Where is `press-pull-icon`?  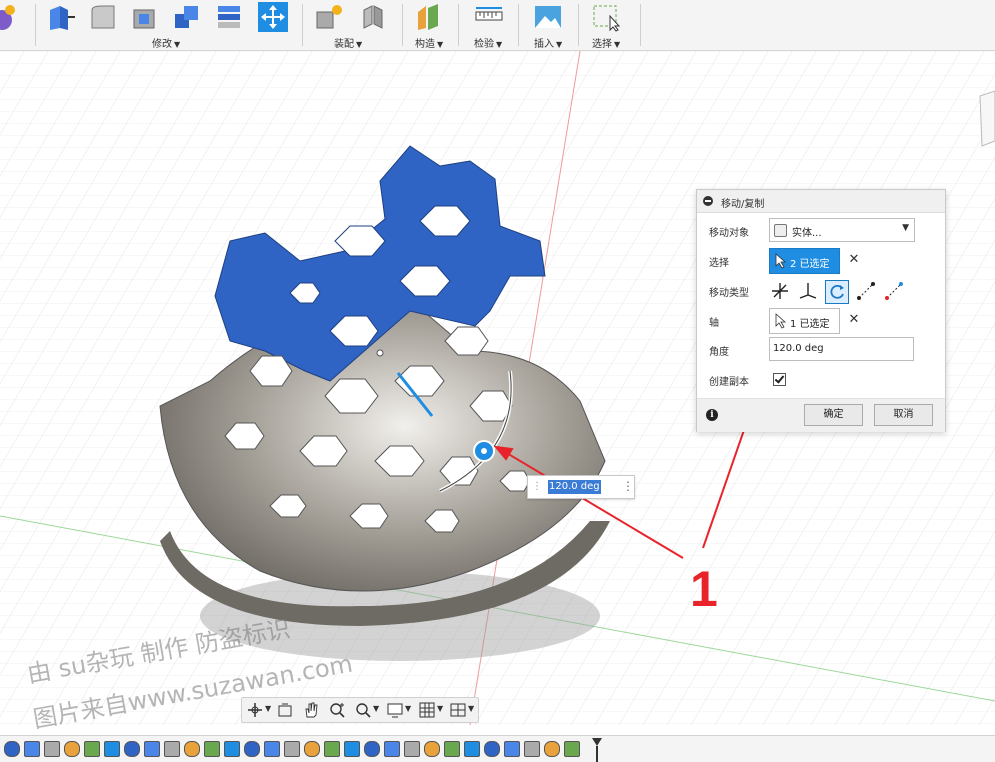 press-pull-icon is located at coordinates (61, 17).